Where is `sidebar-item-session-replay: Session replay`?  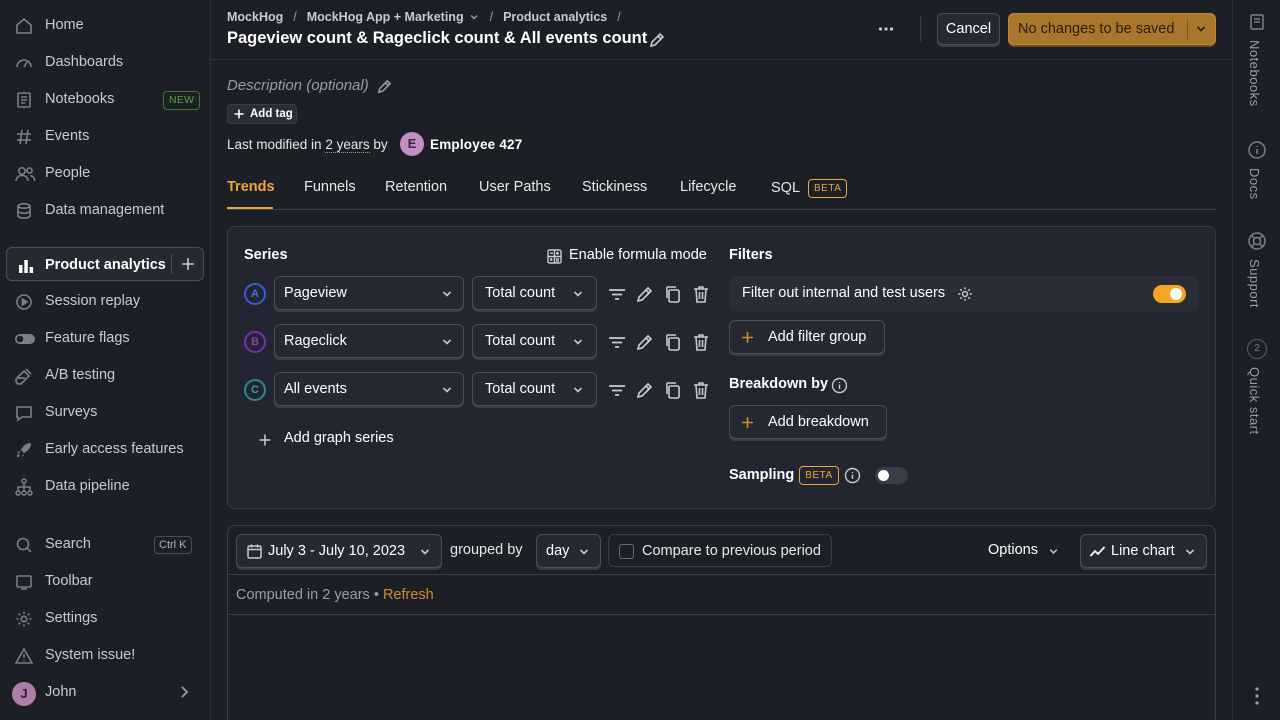 sidebar-item-session-replay: Session replay is located at coordinates (105, 301).